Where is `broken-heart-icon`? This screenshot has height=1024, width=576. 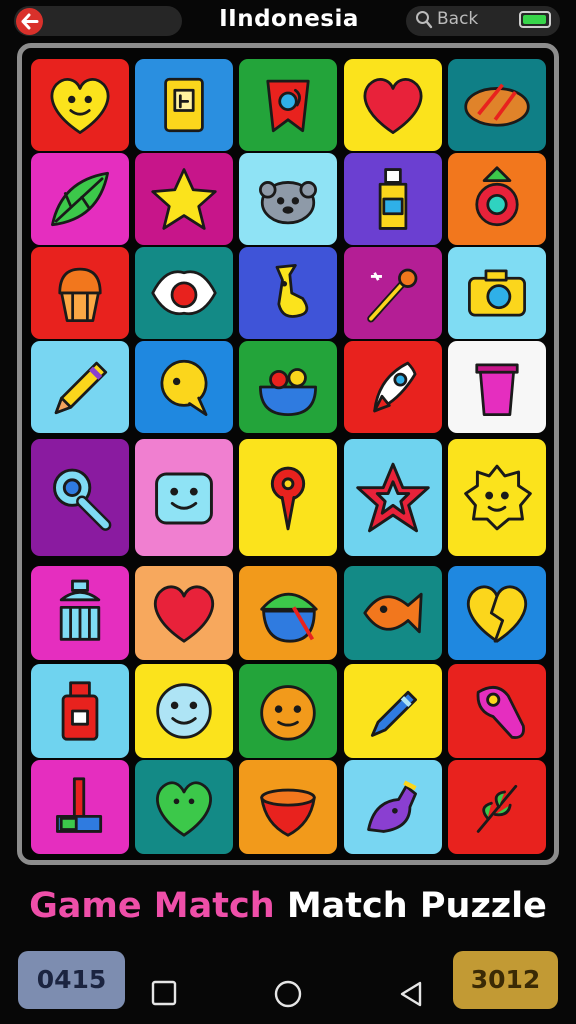
broken-heart-icon is located at coordinates (497, 614).